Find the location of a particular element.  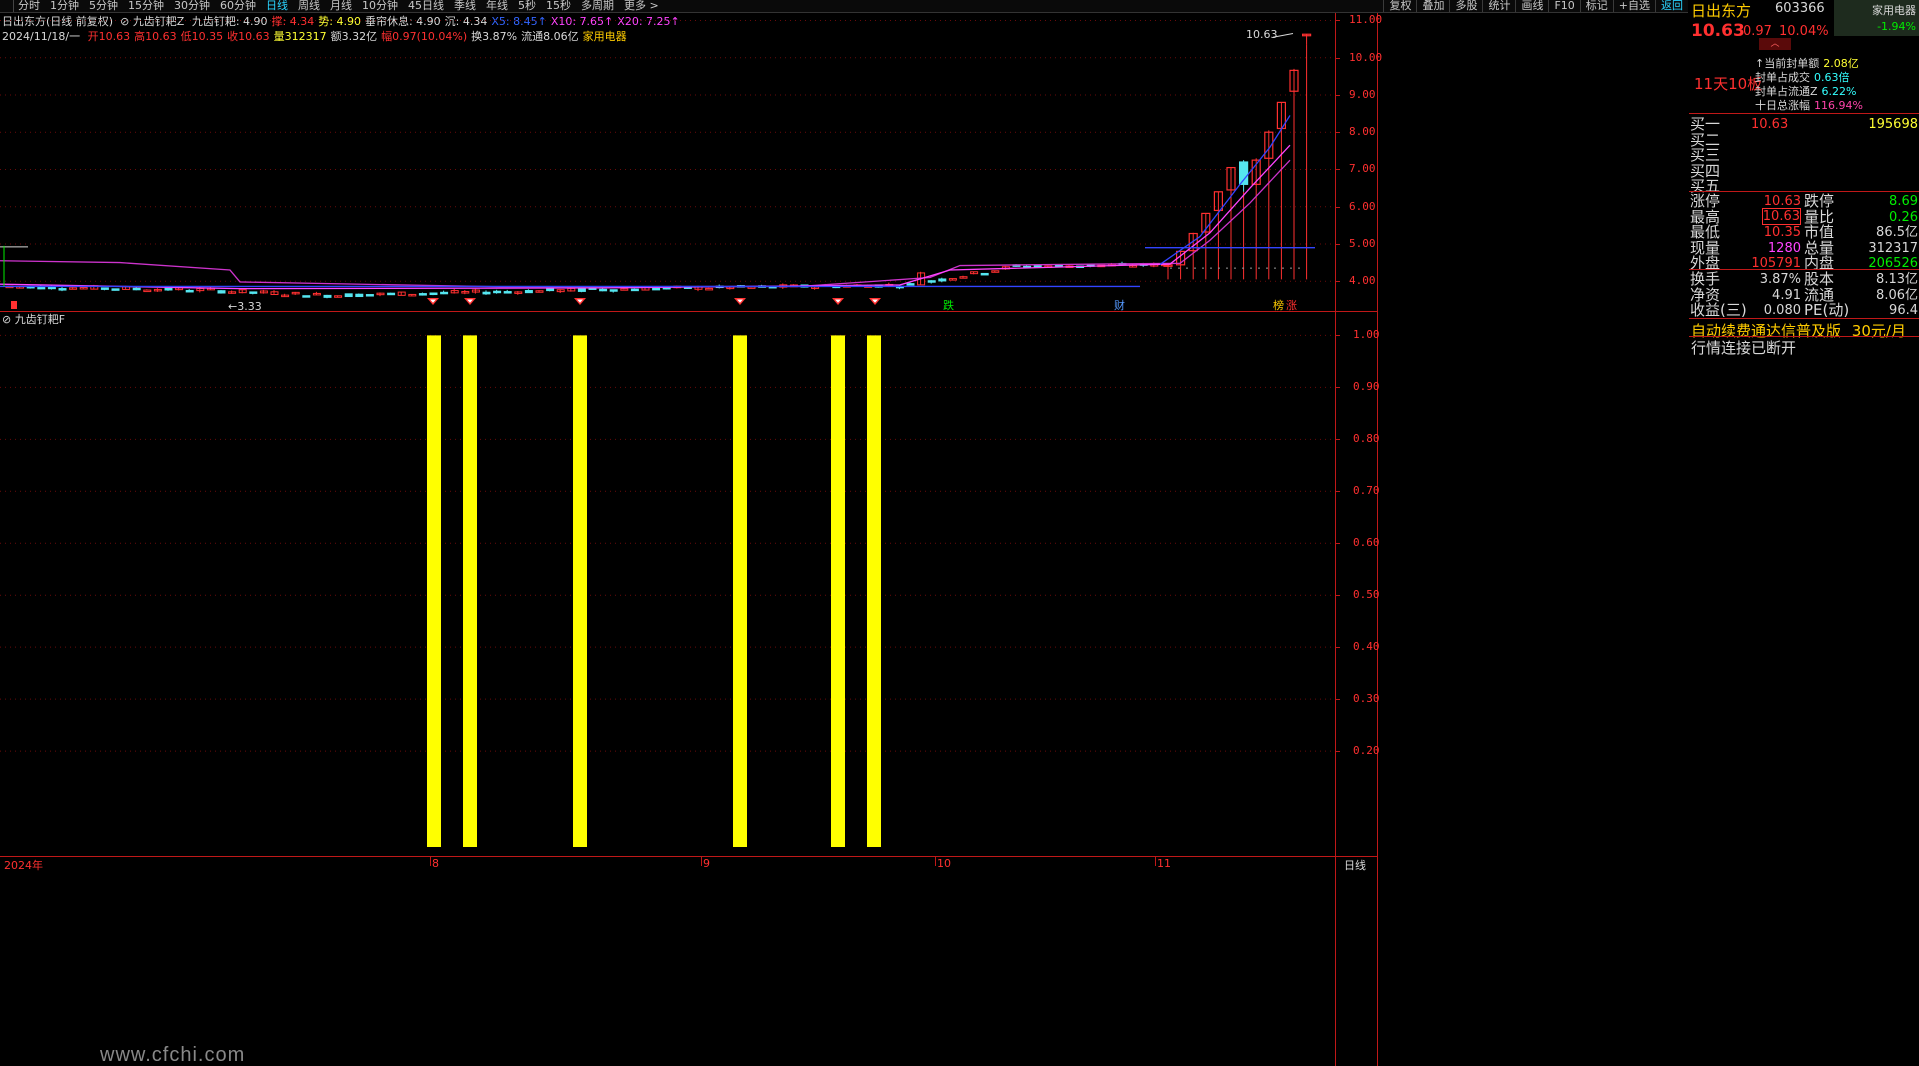

period-tab: 15分钟 is located at coordinates (147, 6).